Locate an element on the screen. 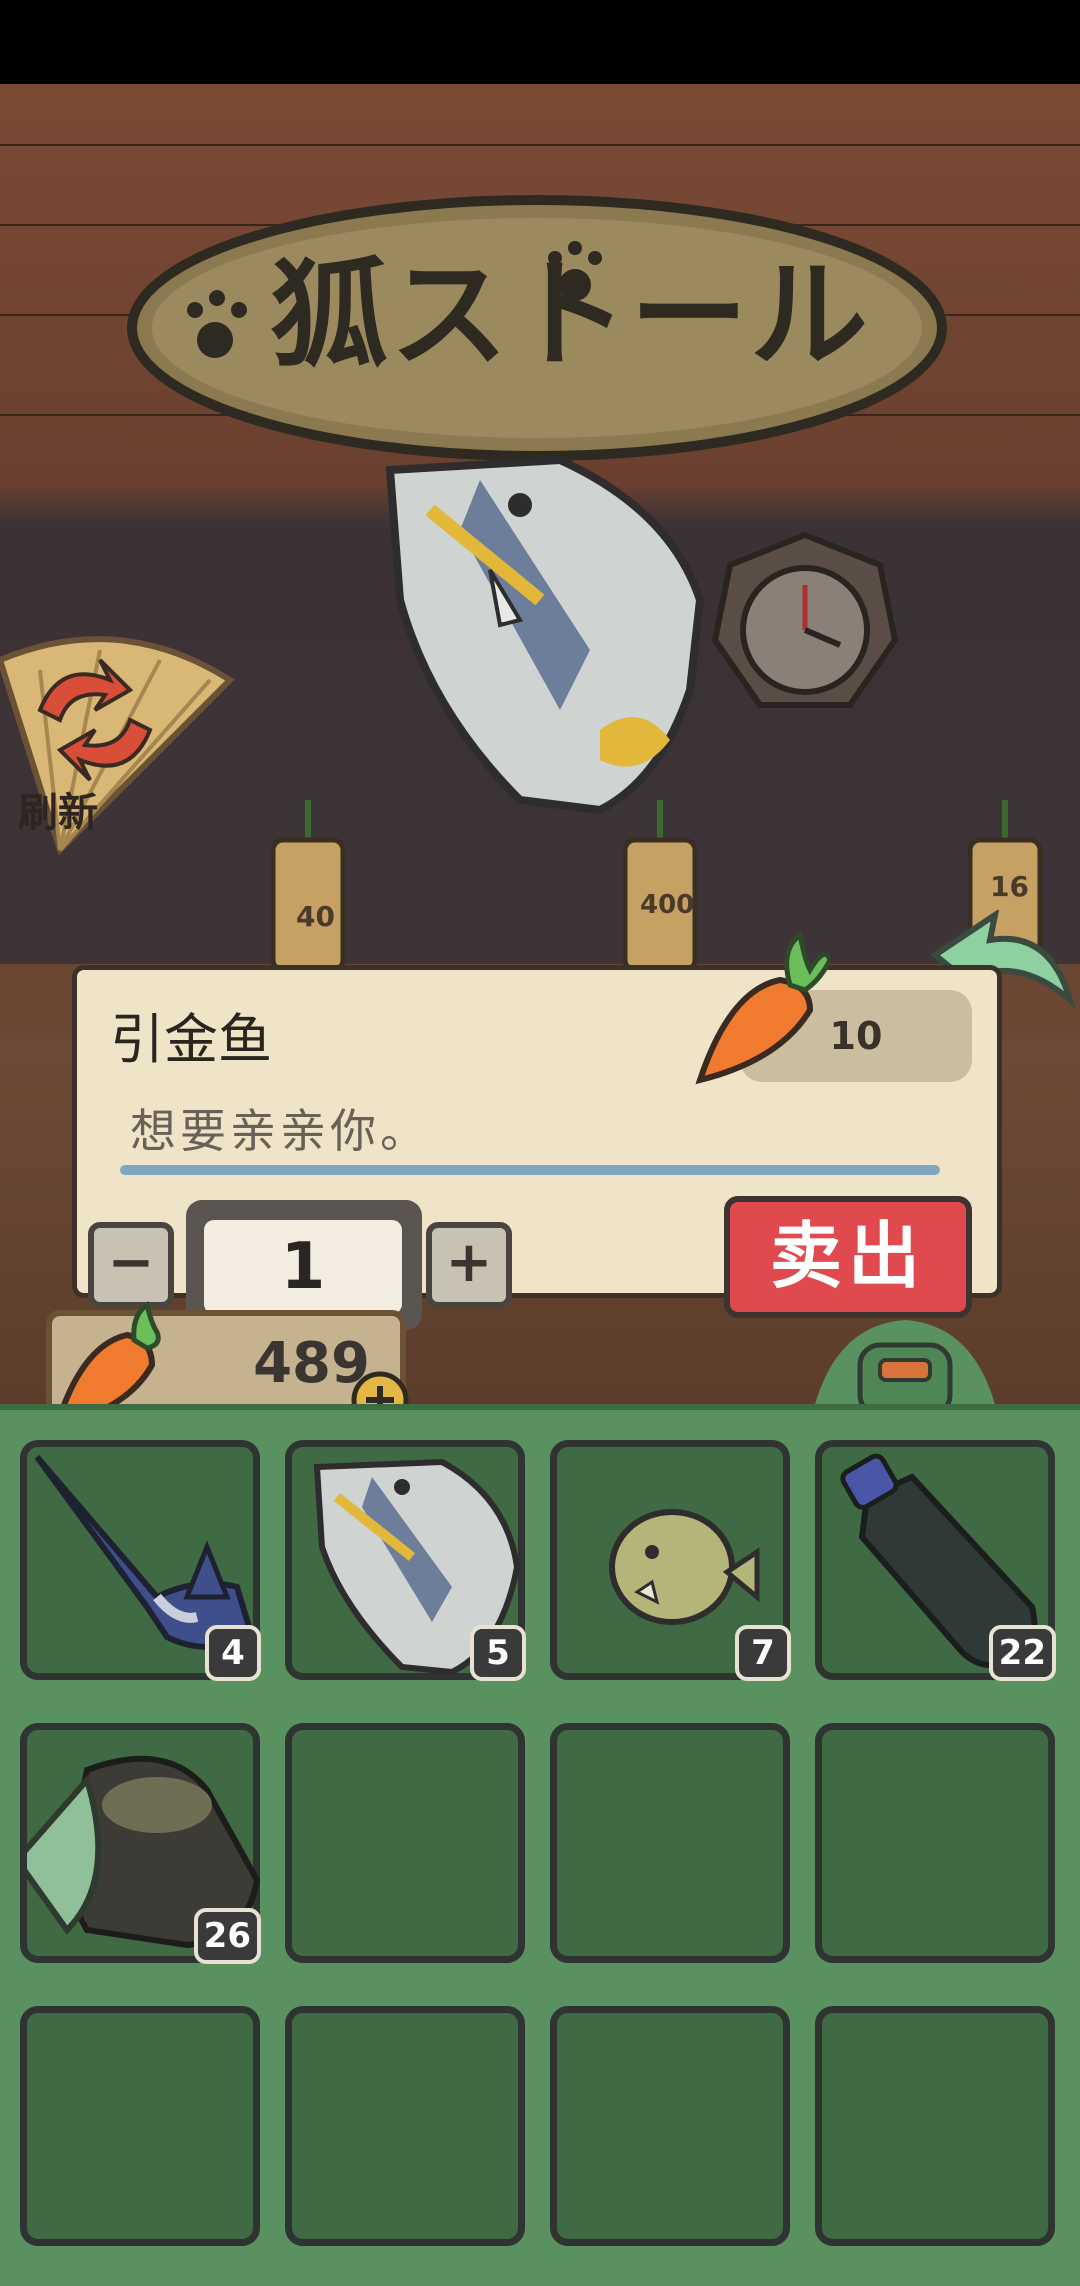 This screenshot has height=2286, width=1080. item-count: 4 is located at coordinates (233, 1653).